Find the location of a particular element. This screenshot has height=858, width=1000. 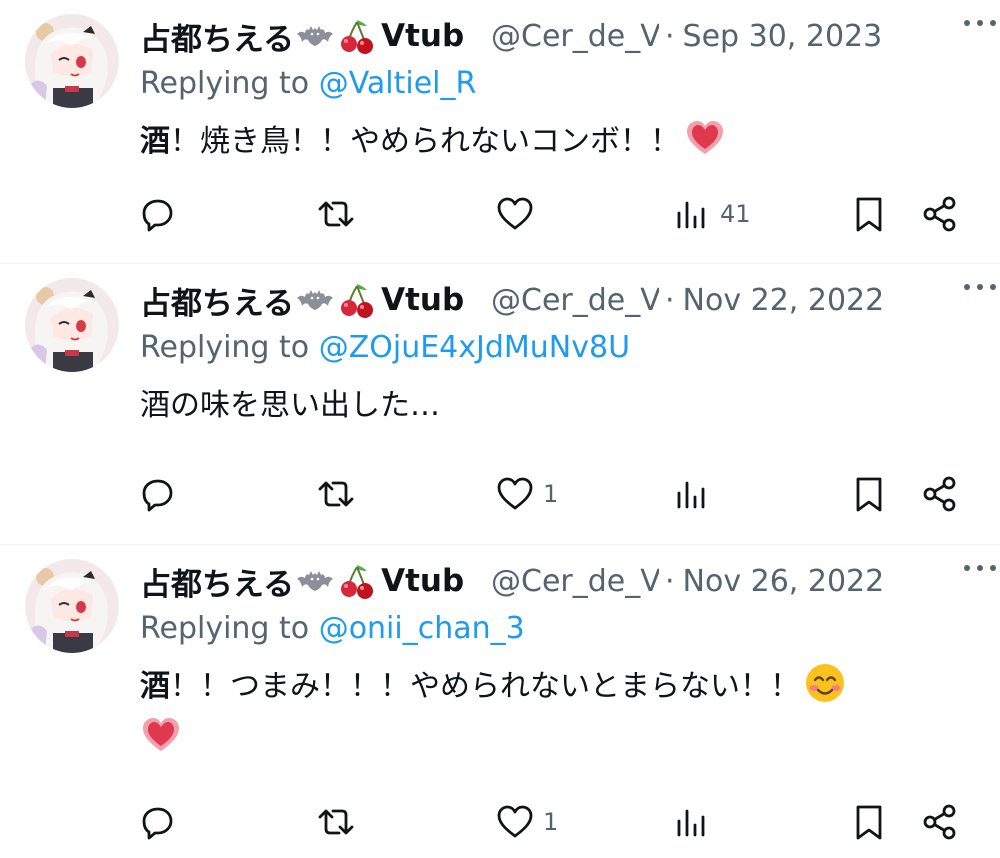

tweet-text: 酒！焼き鳥！！やめられないコンボ！！ is located at coordinates (555, 142).